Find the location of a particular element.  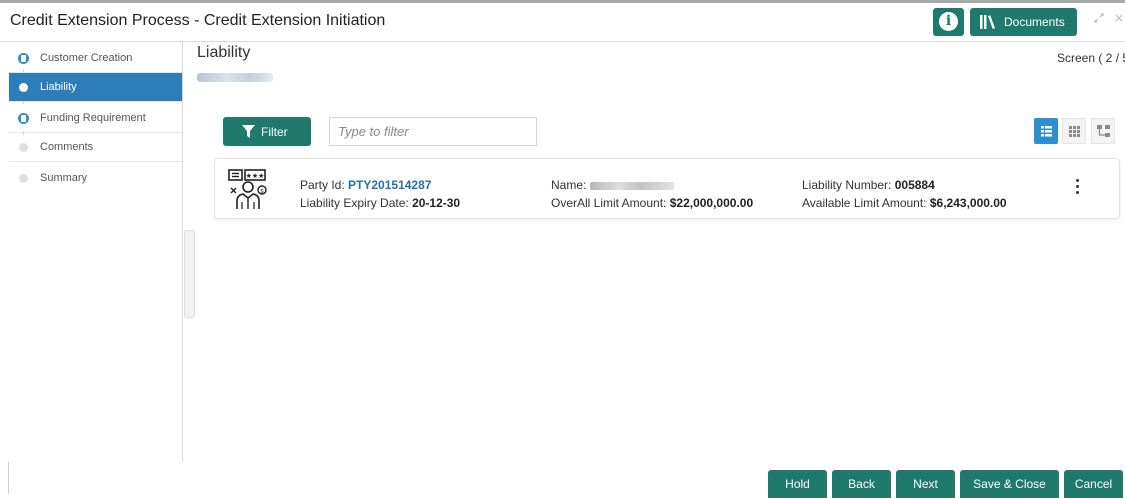

sidebar-item-comments: Comments is located at coordinates (95, 147).